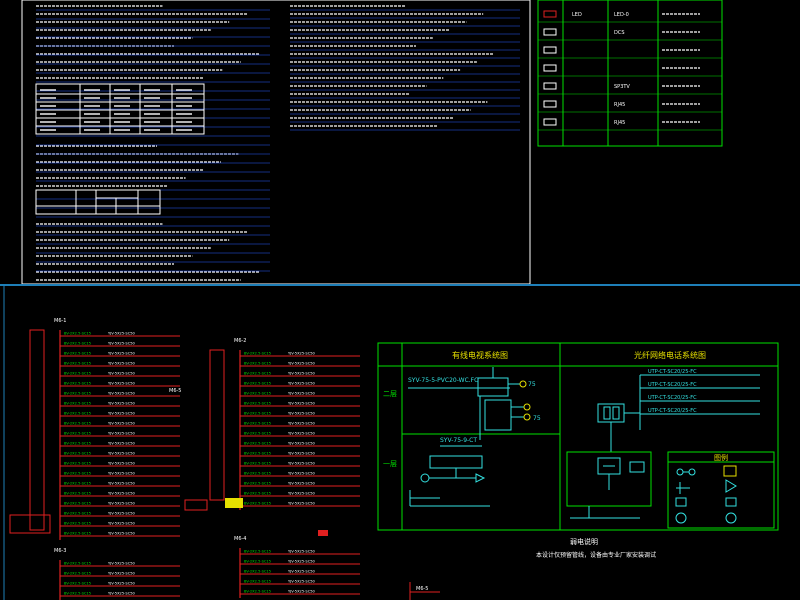 This screenshot has width=800, height=600. What do you see at coordinates (630, 70) in the screenshot?
I see `legend-rows: LED LED-0 DCS SP3TV RJ45 RJ45` at bounding box center [630, 70].